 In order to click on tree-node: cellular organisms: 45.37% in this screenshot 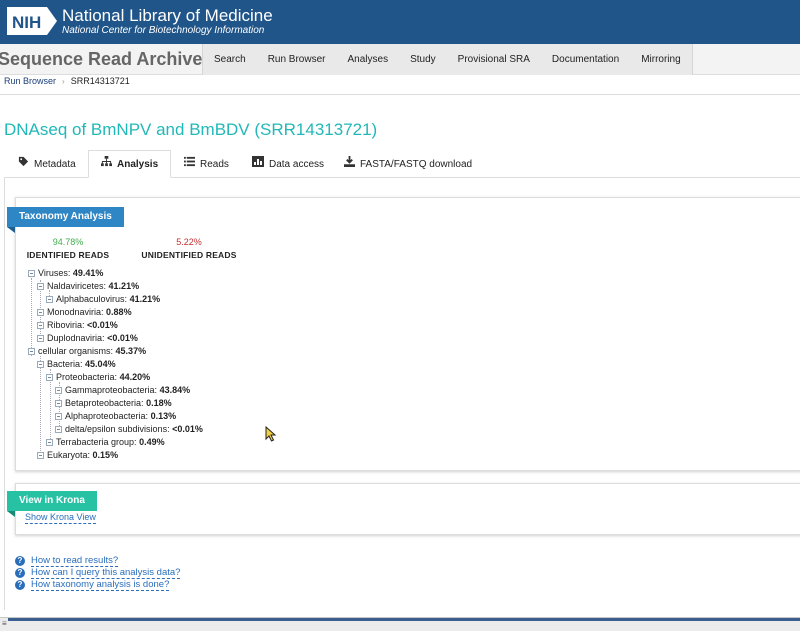, I will do `click(87, 351)`.